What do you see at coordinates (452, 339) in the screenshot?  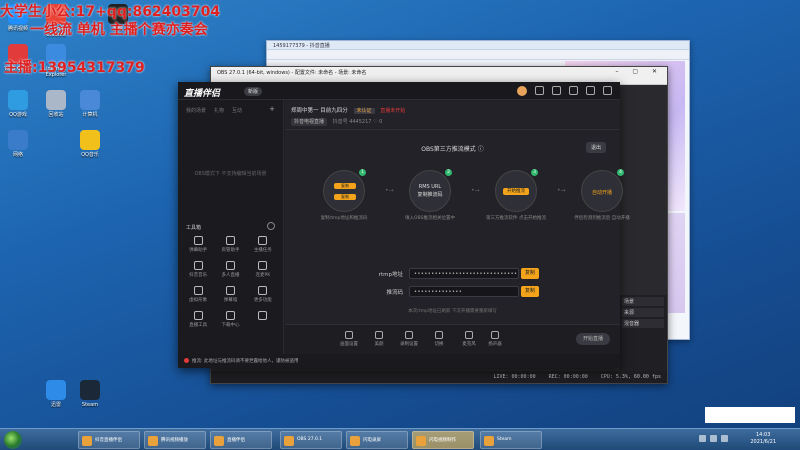 I see `bottom-toolbar: 画面设置 美颜 录制设置 切换 麦克风 扬声器 开始直播` at bounding box center [452, 339].